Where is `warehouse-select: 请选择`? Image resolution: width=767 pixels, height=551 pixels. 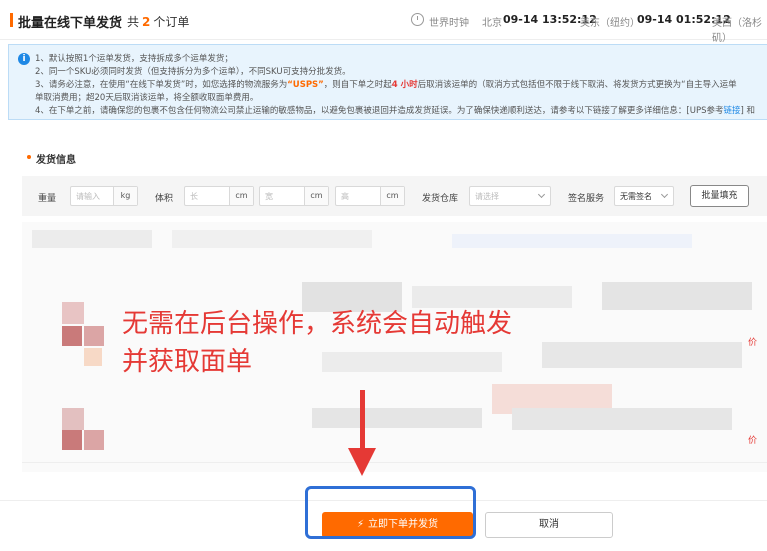 warehouse-select: 请选择 is located at coordinates (510, 196).